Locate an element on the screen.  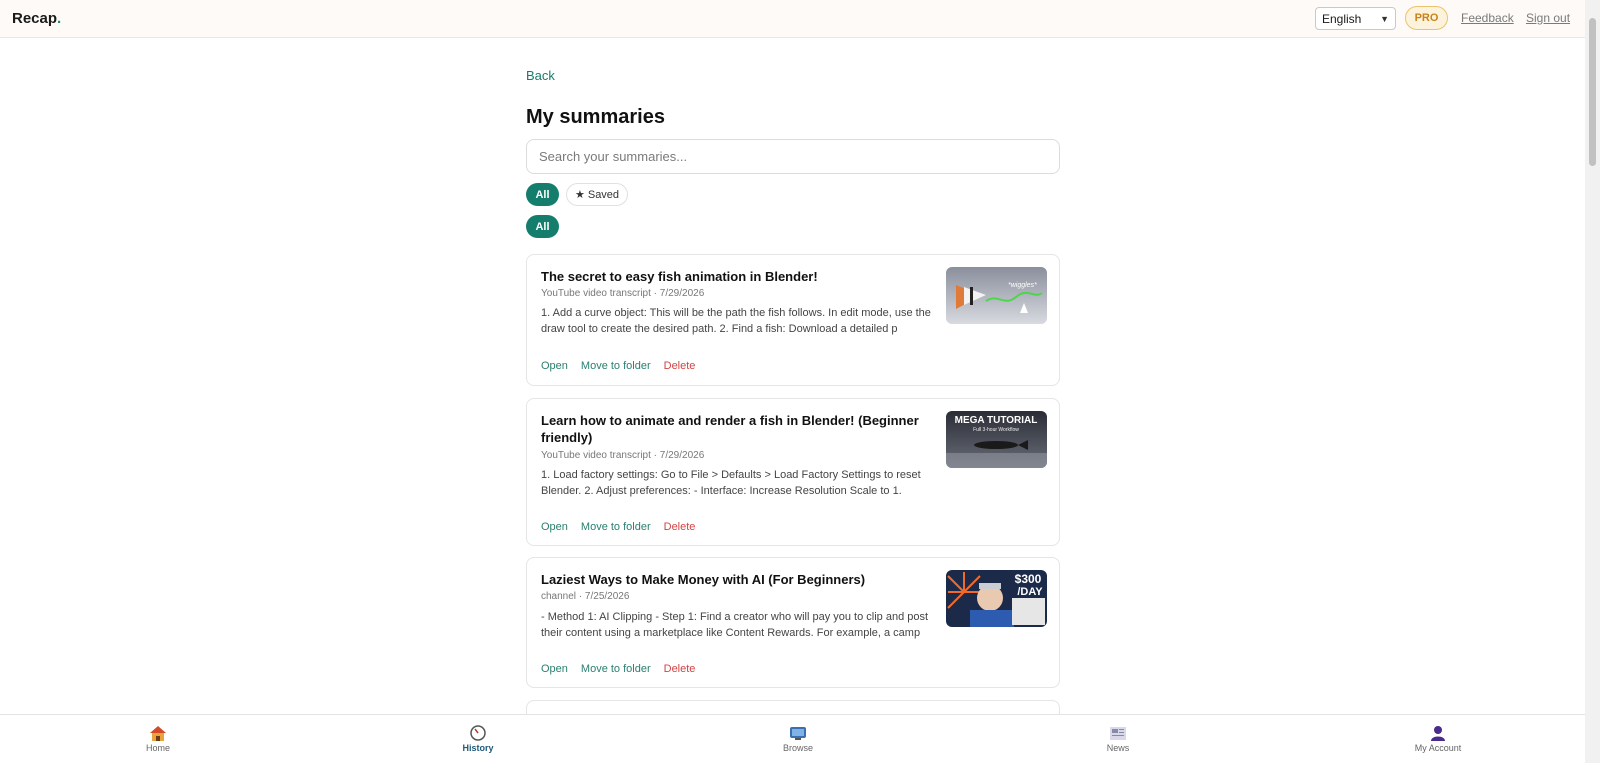
mega-tutorial-thumbnail-image: MEGA TUTORIAL Full 3-hour Workflow is located at coordinates (996, 439).